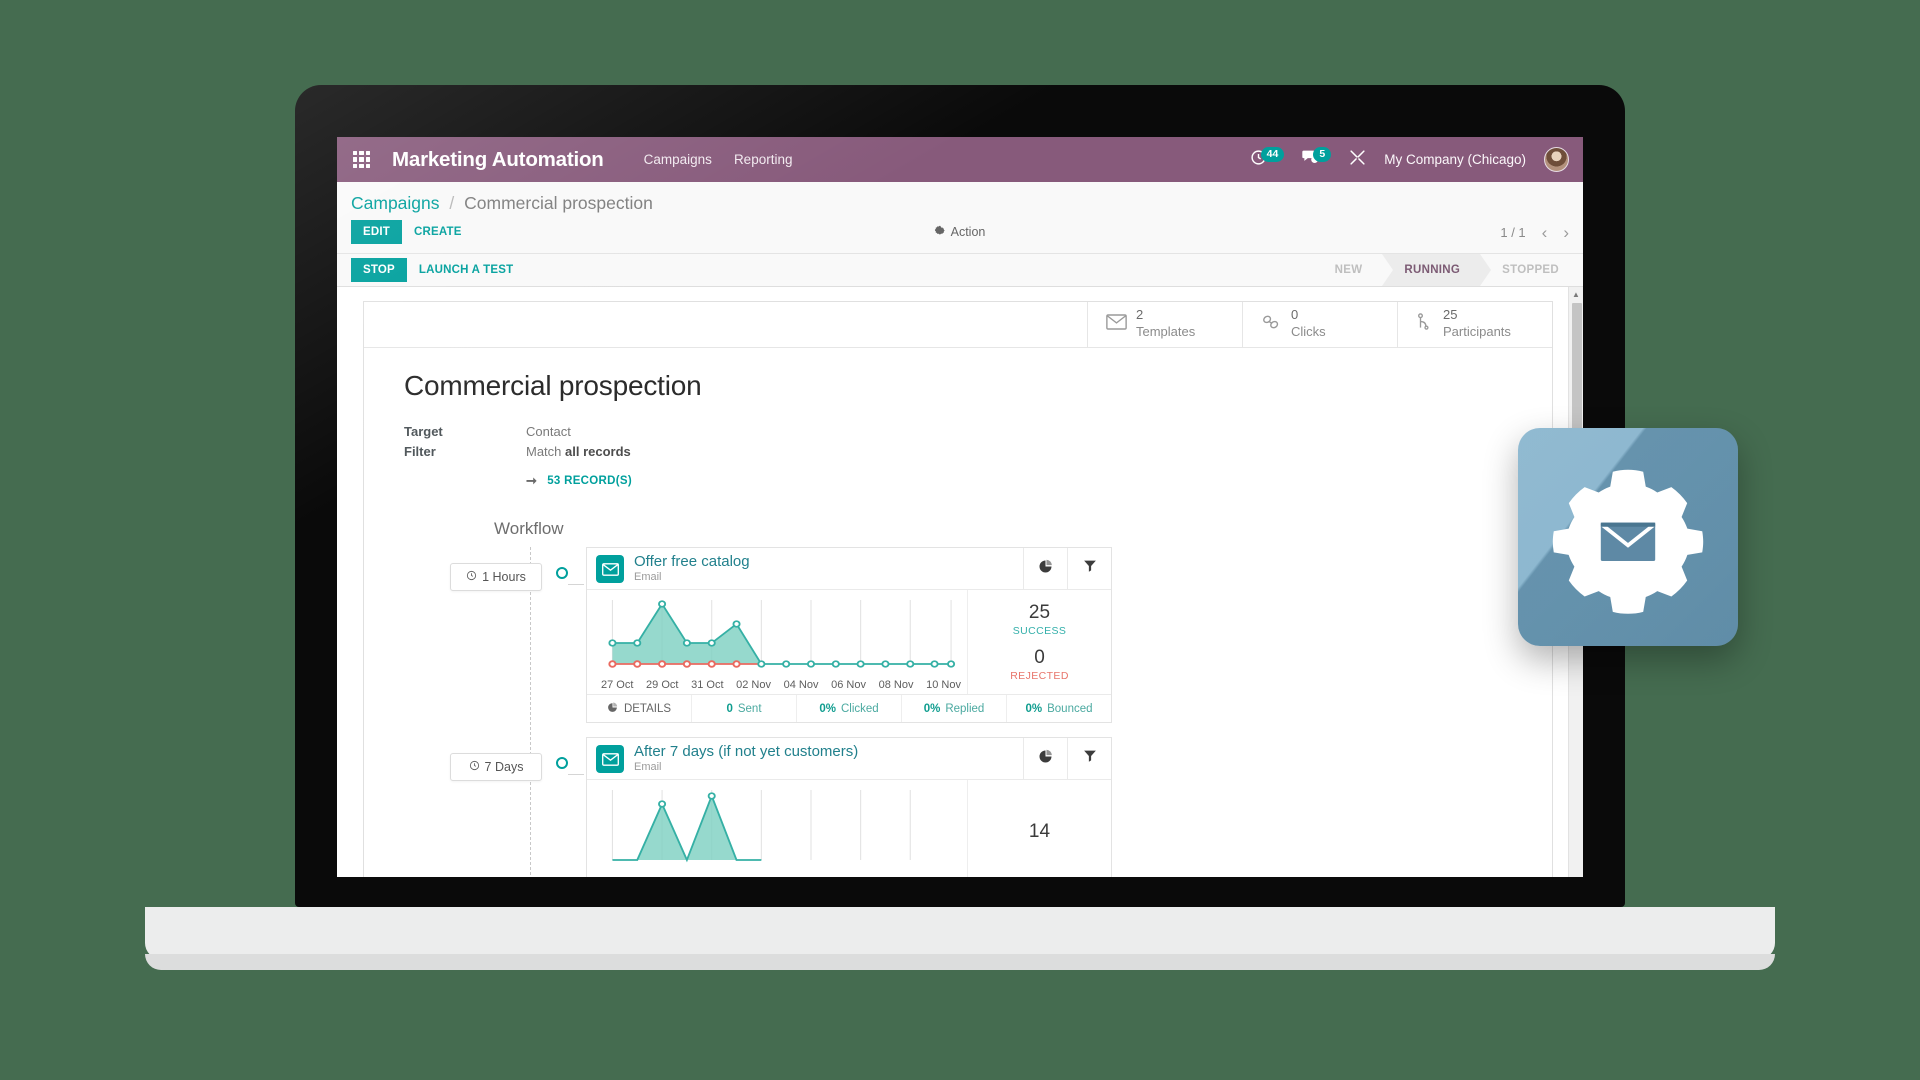 This screenshot has width=1920, height=1080. Describe the element at coordinates (1039, 657) in the screenshot. I see `kpi-rejected-value-1: 0` at that location.